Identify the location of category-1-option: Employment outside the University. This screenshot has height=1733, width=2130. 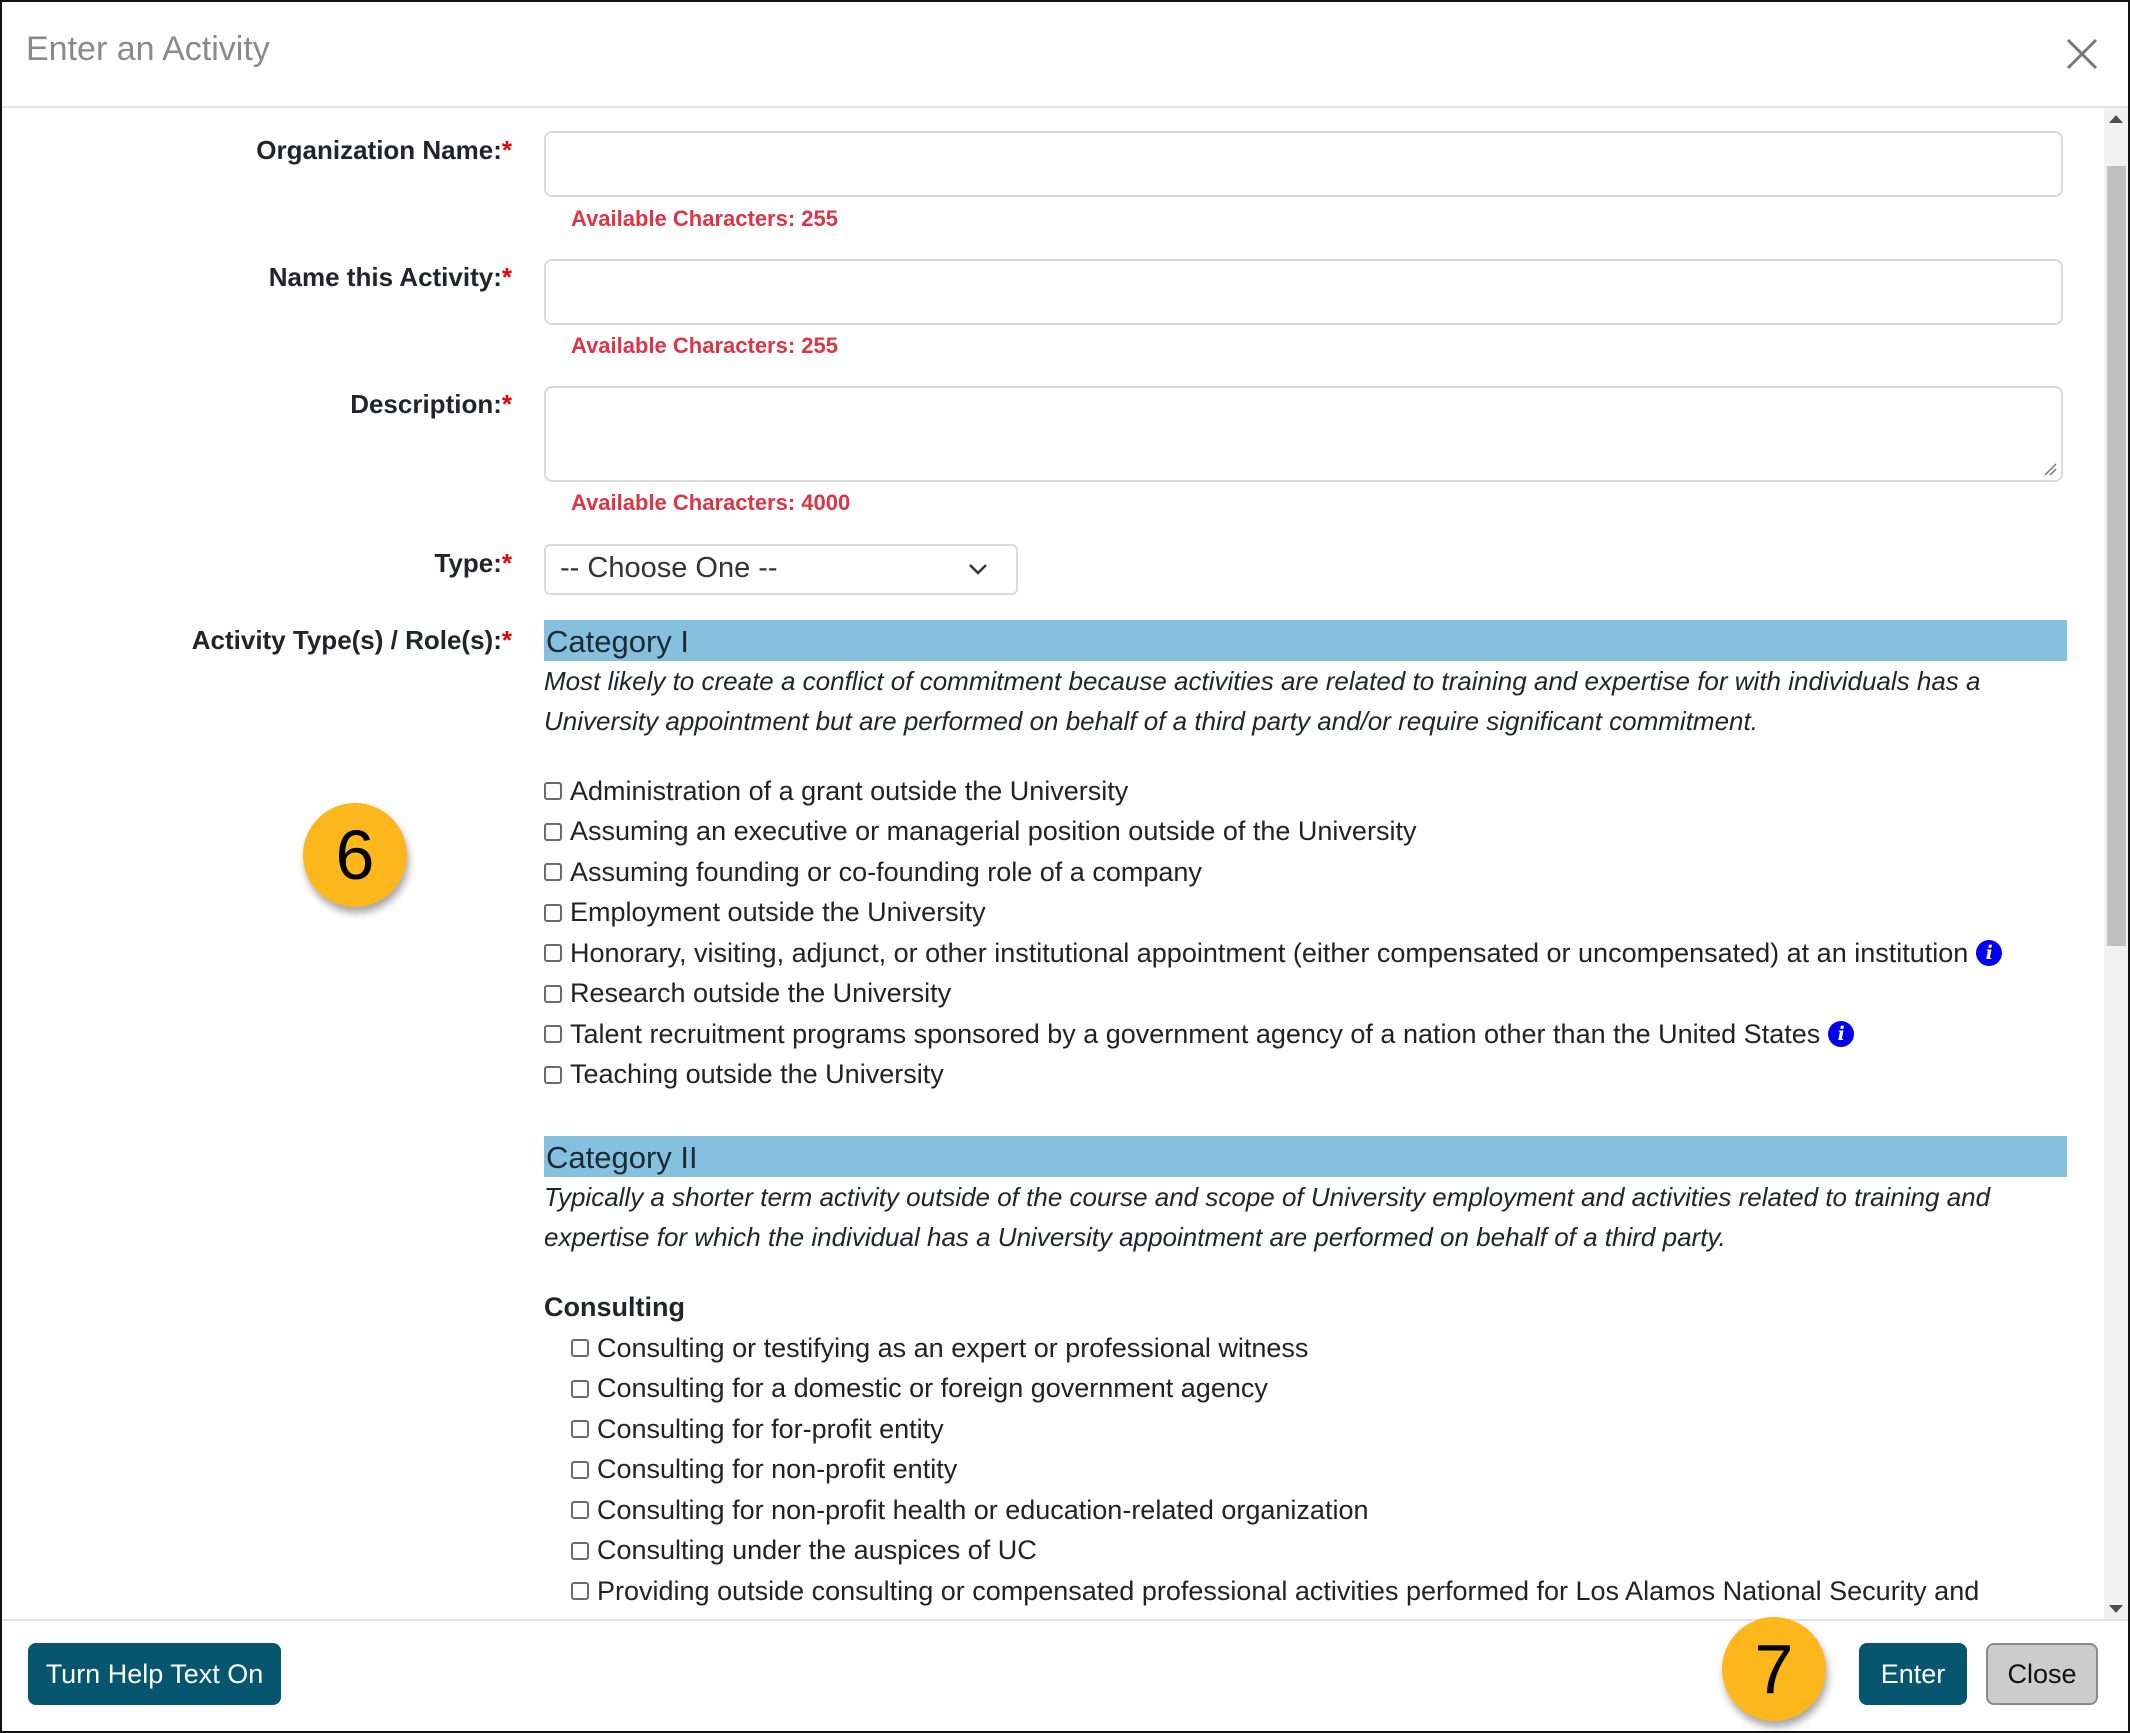
(765, 913).